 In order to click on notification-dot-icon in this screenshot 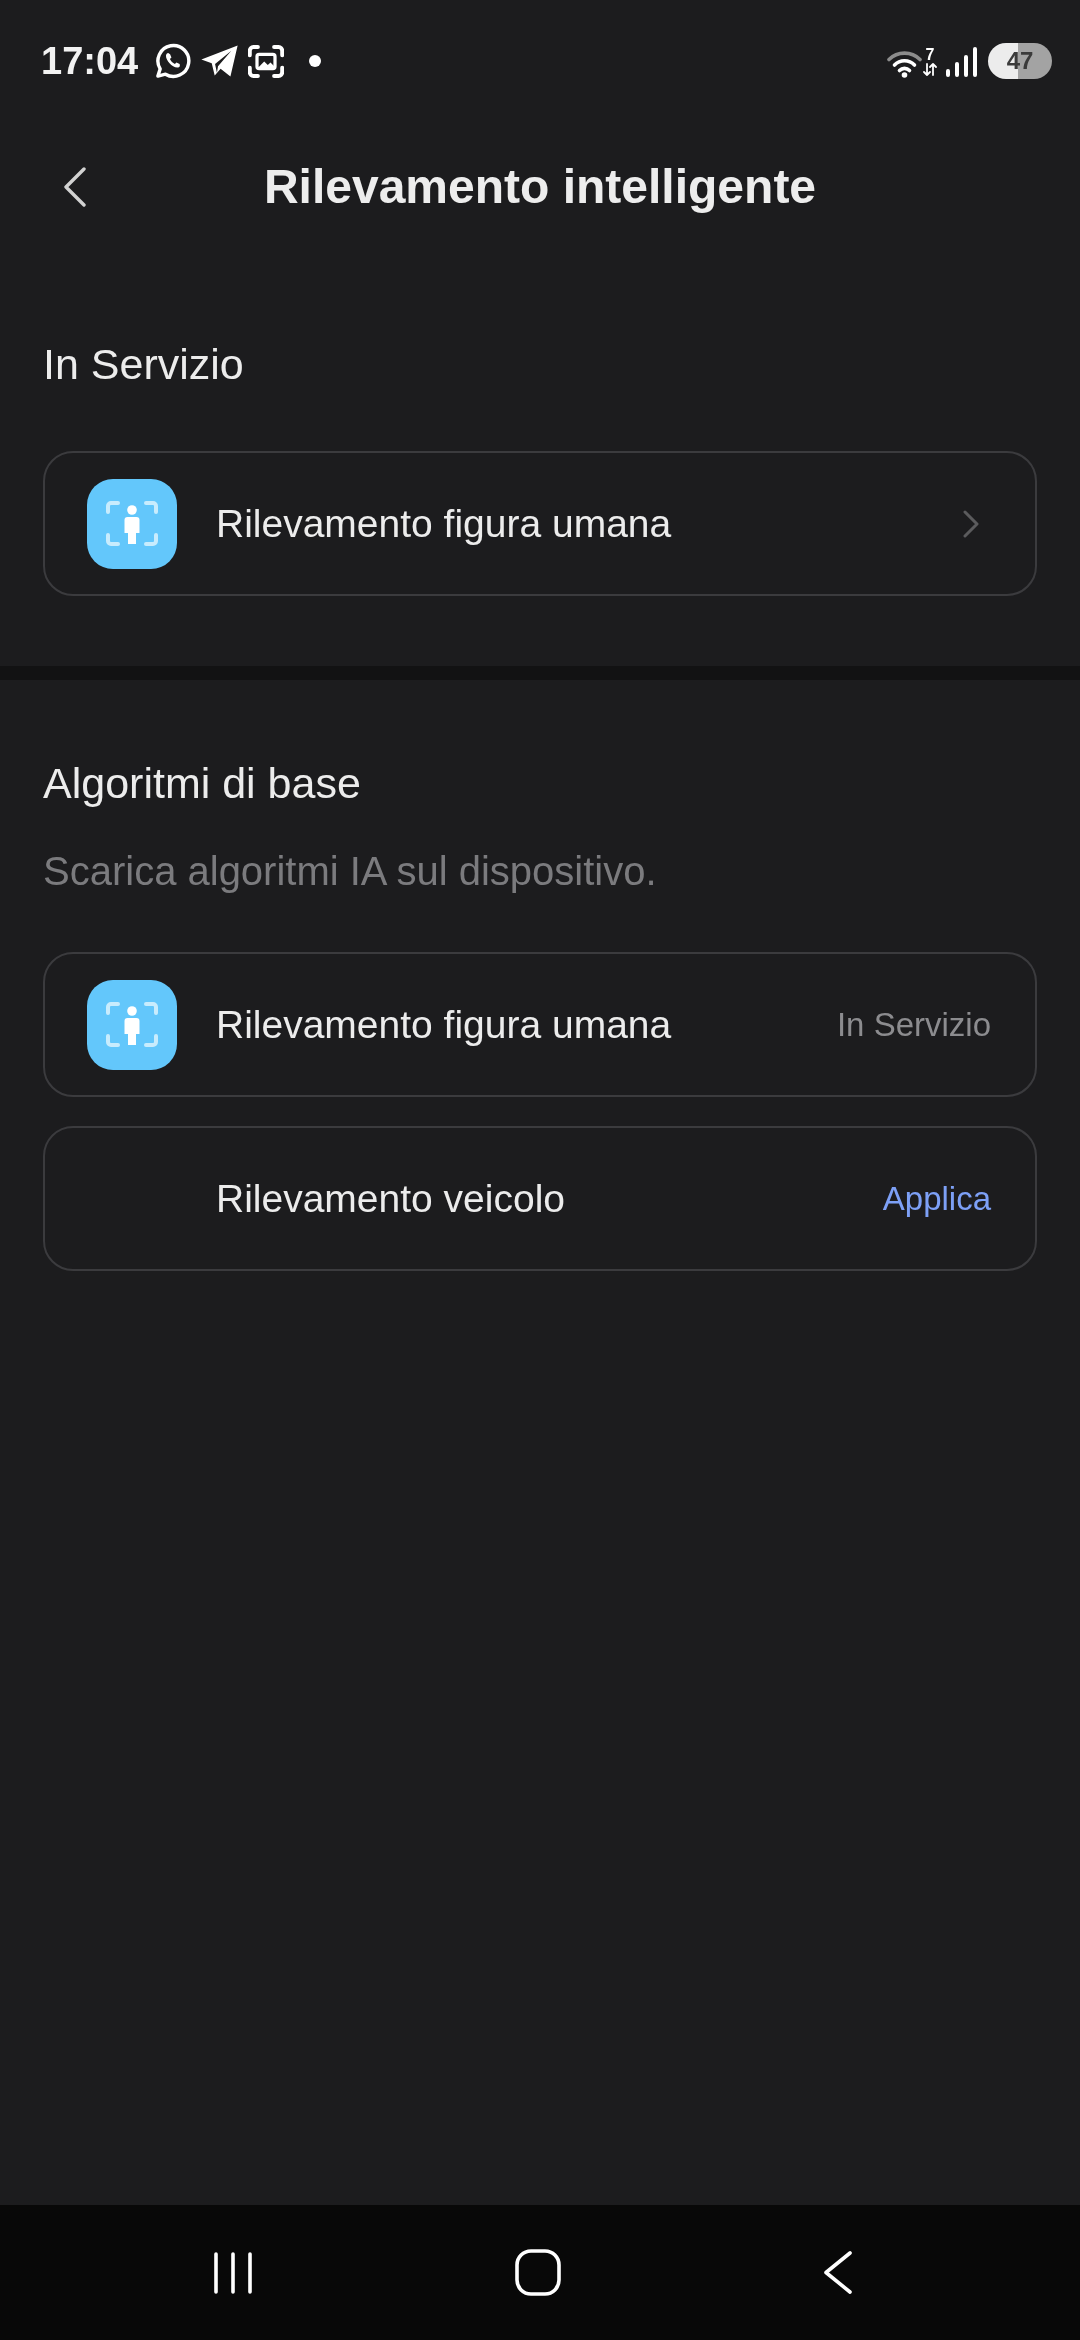, I will do `click(315, 61)`.